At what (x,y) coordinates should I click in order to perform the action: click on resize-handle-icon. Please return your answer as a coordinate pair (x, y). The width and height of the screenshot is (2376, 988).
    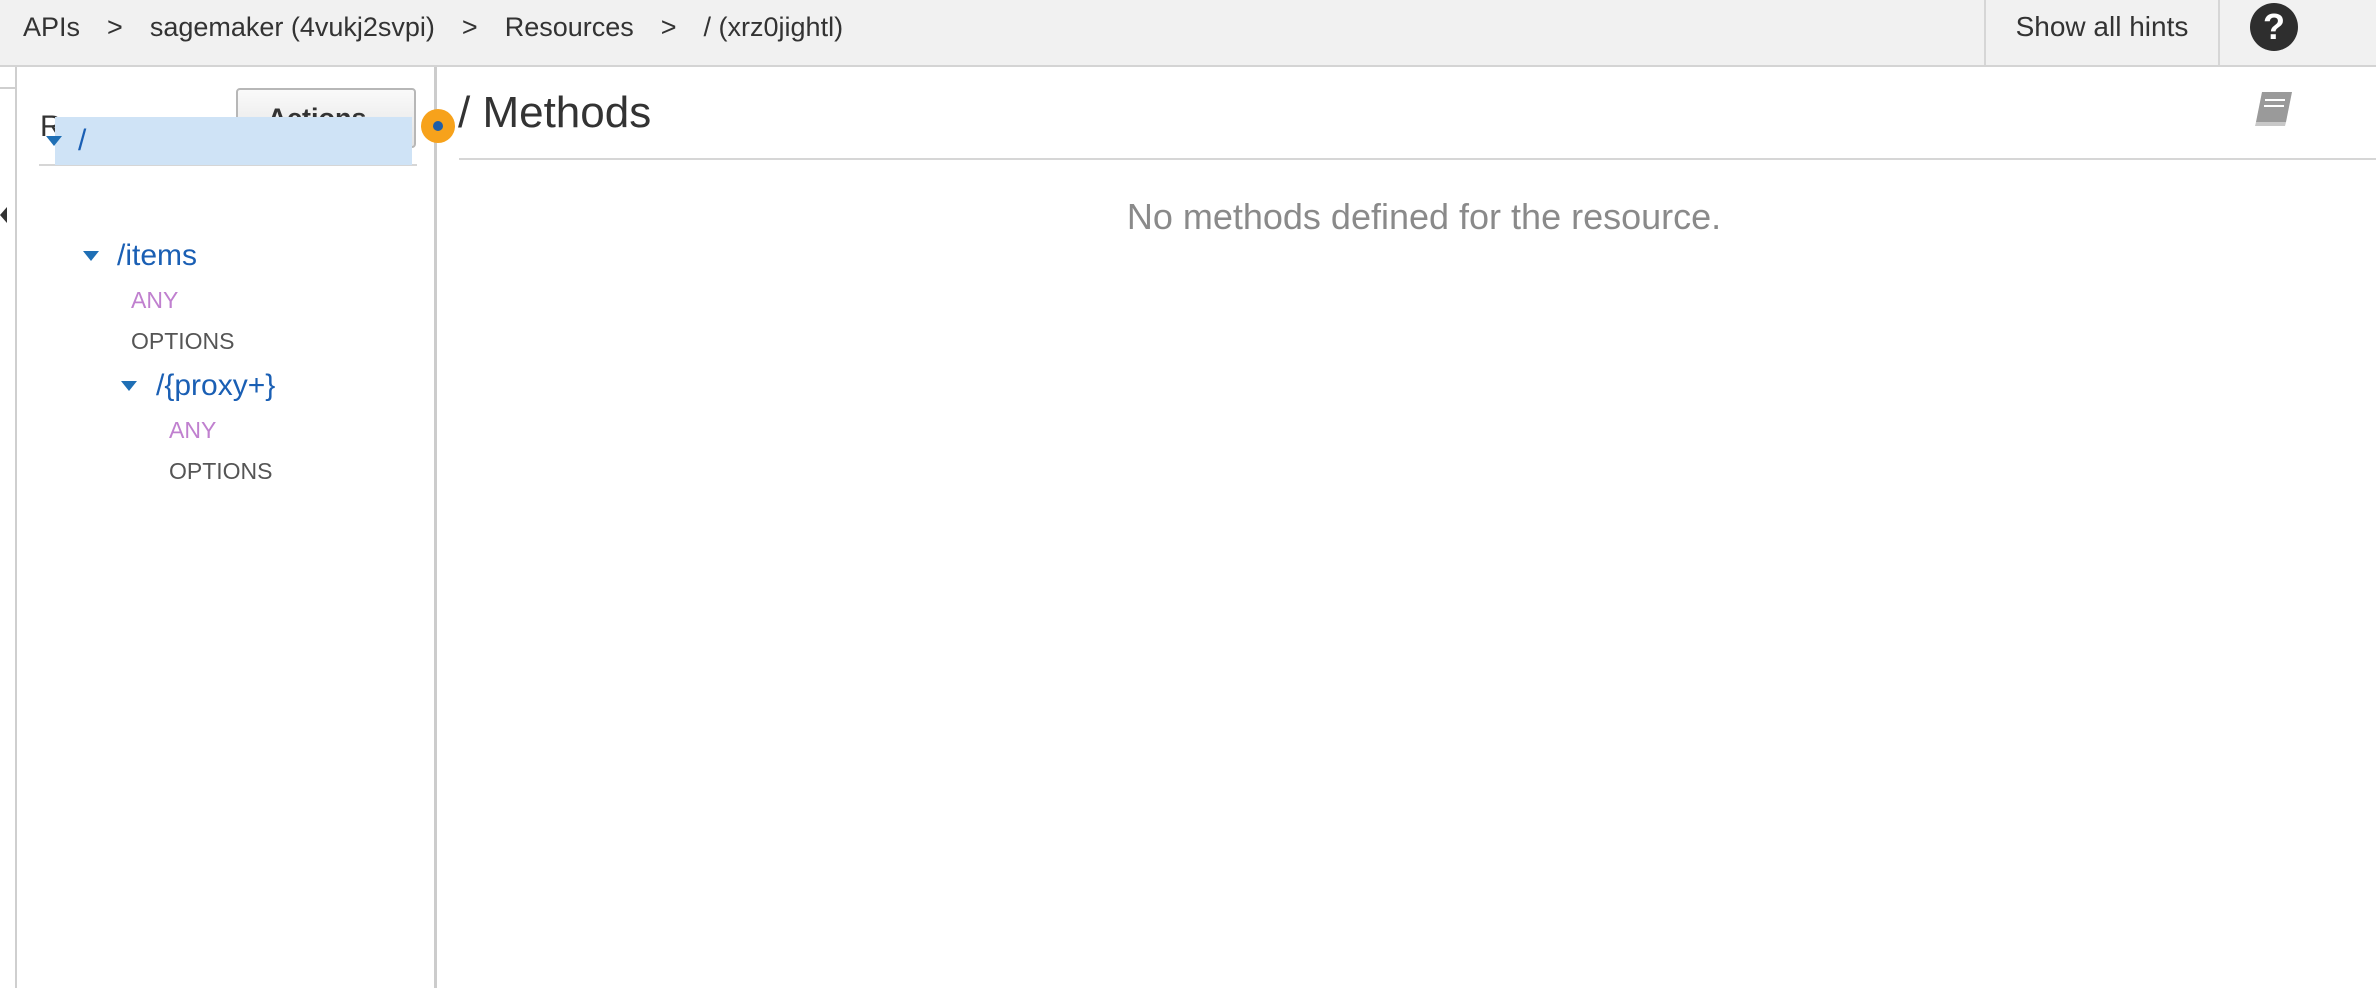
    Looking at the image, I should click on (438, 126).